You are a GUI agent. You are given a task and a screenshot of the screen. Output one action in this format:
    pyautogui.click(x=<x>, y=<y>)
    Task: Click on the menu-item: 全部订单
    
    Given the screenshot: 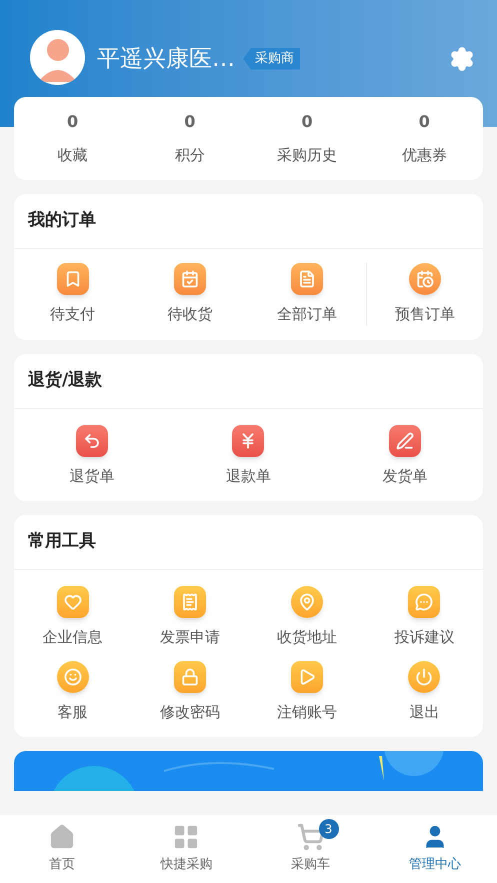 What is the action you would take?
    pyautogui.click(x=307, y=294)
    